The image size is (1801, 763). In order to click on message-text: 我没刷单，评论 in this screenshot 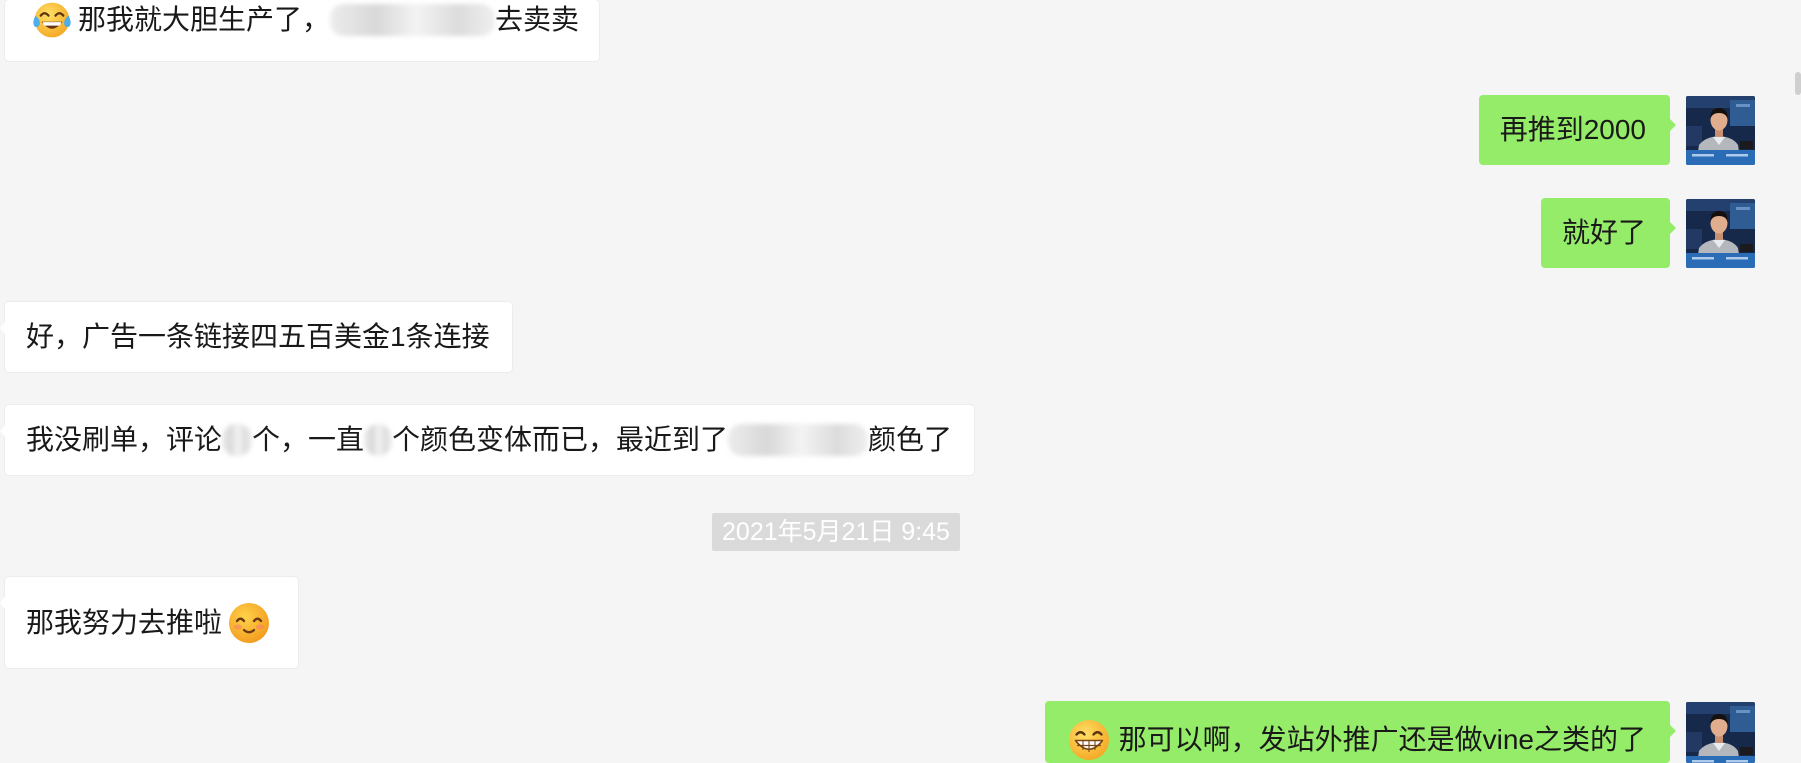, I will do `click(124, 439)`.